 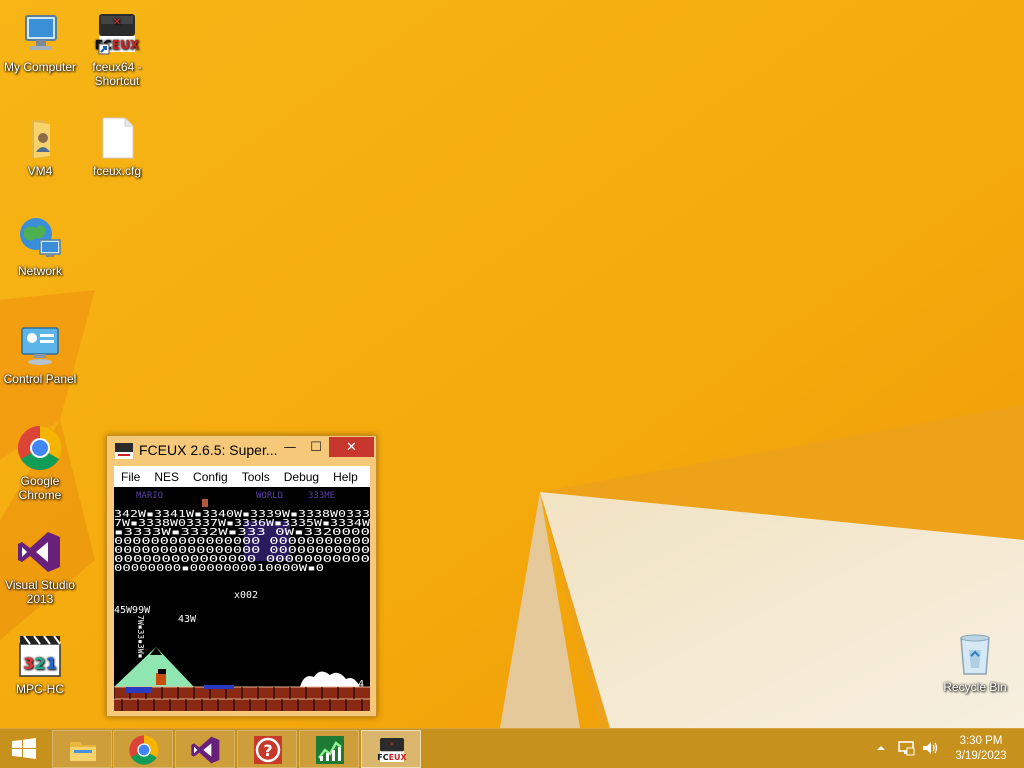 I want to click on menu-tools: Tools, so click(x=256, y=477).